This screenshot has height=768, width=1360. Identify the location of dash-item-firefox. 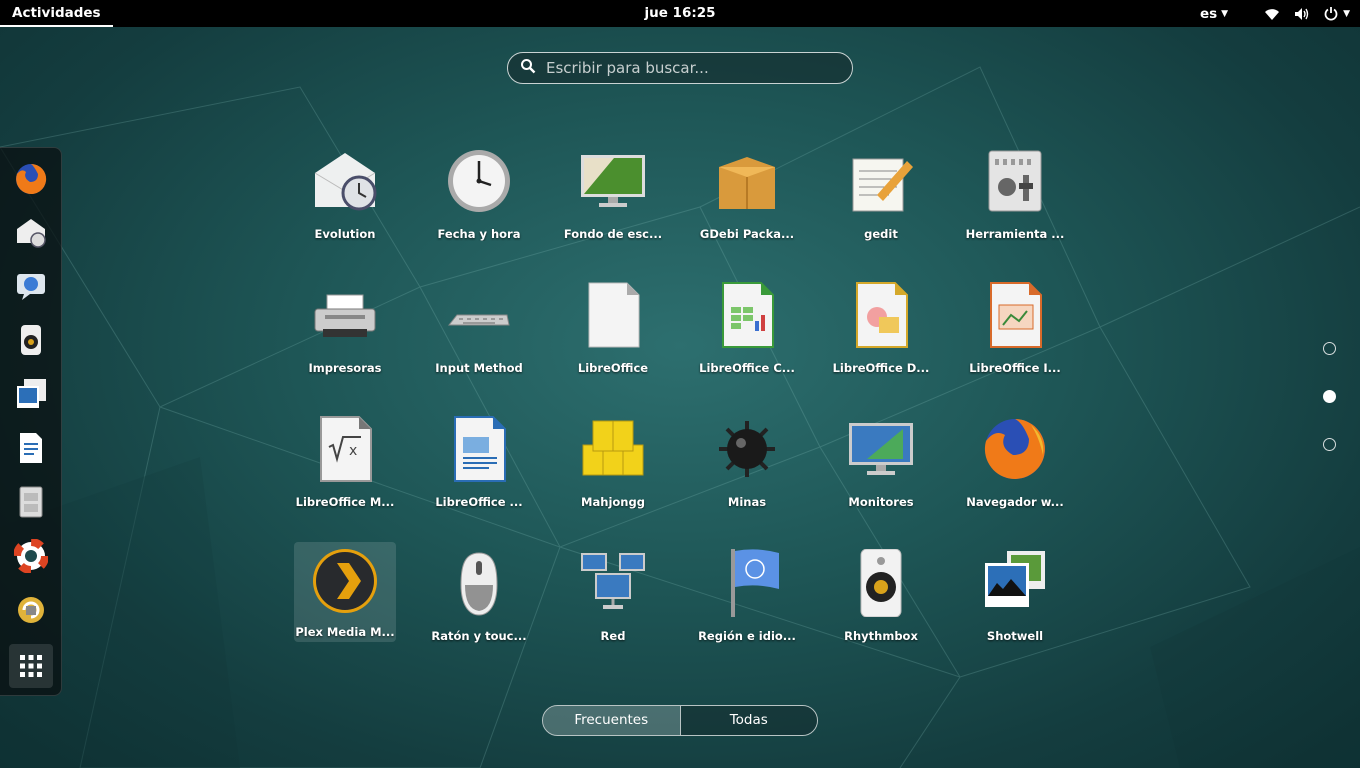
(31, 179).